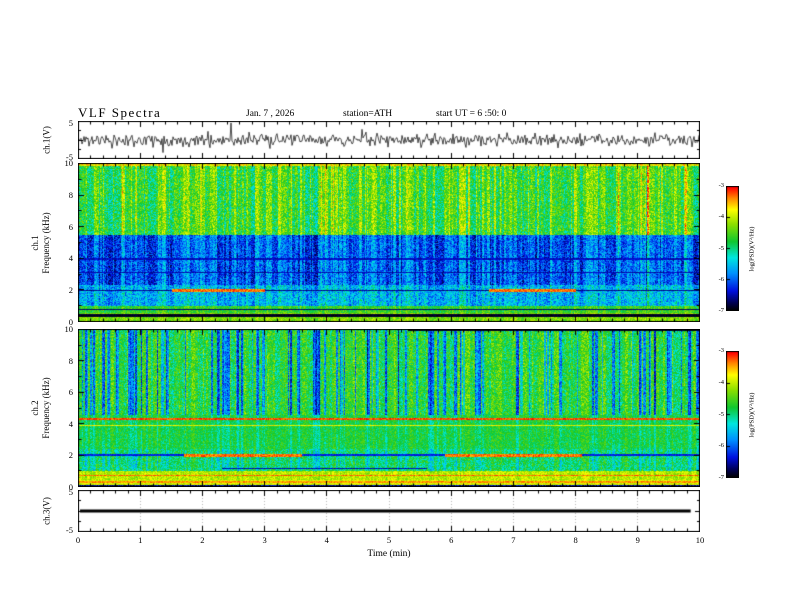  Describe the element at coordinates (34, 242) in the screenshot. I see `ch1-frequency-axis-label-line1: ch.1` at that location.